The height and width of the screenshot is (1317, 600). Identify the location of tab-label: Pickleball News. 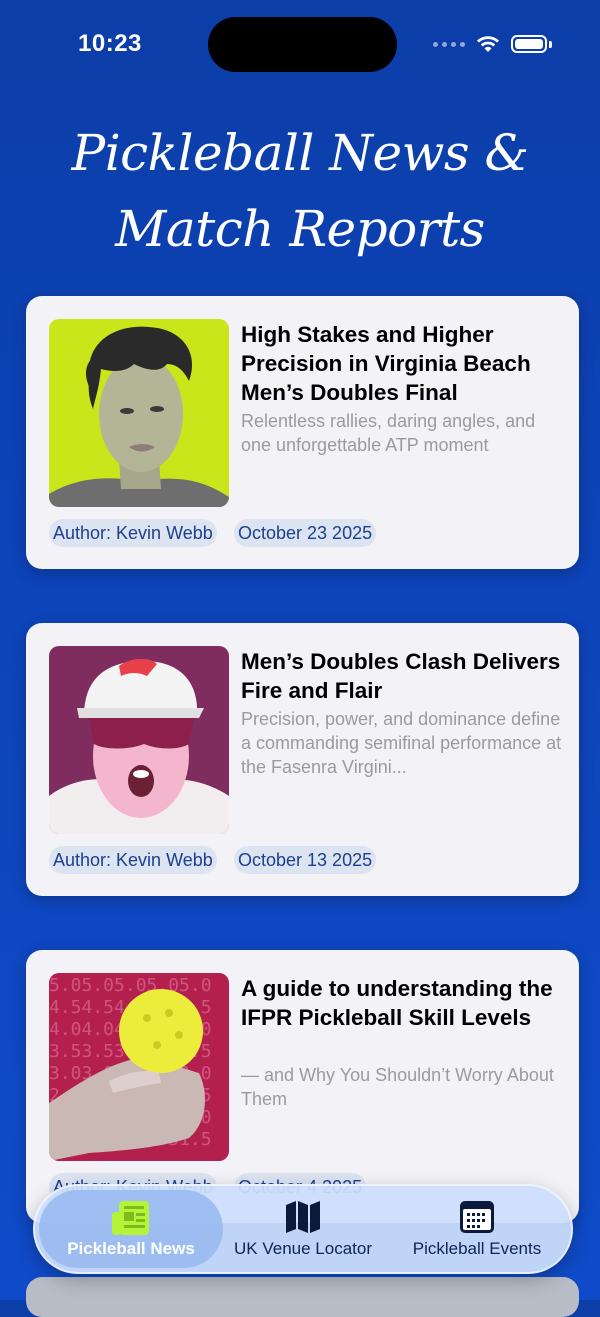
(131, 1248).